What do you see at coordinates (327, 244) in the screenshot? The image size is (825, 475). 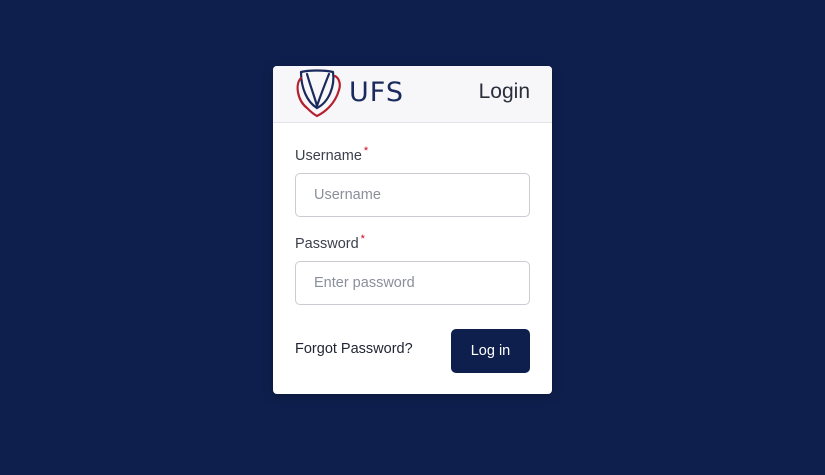 I see `password-label-text: Password` at bounding box center [327, 244].